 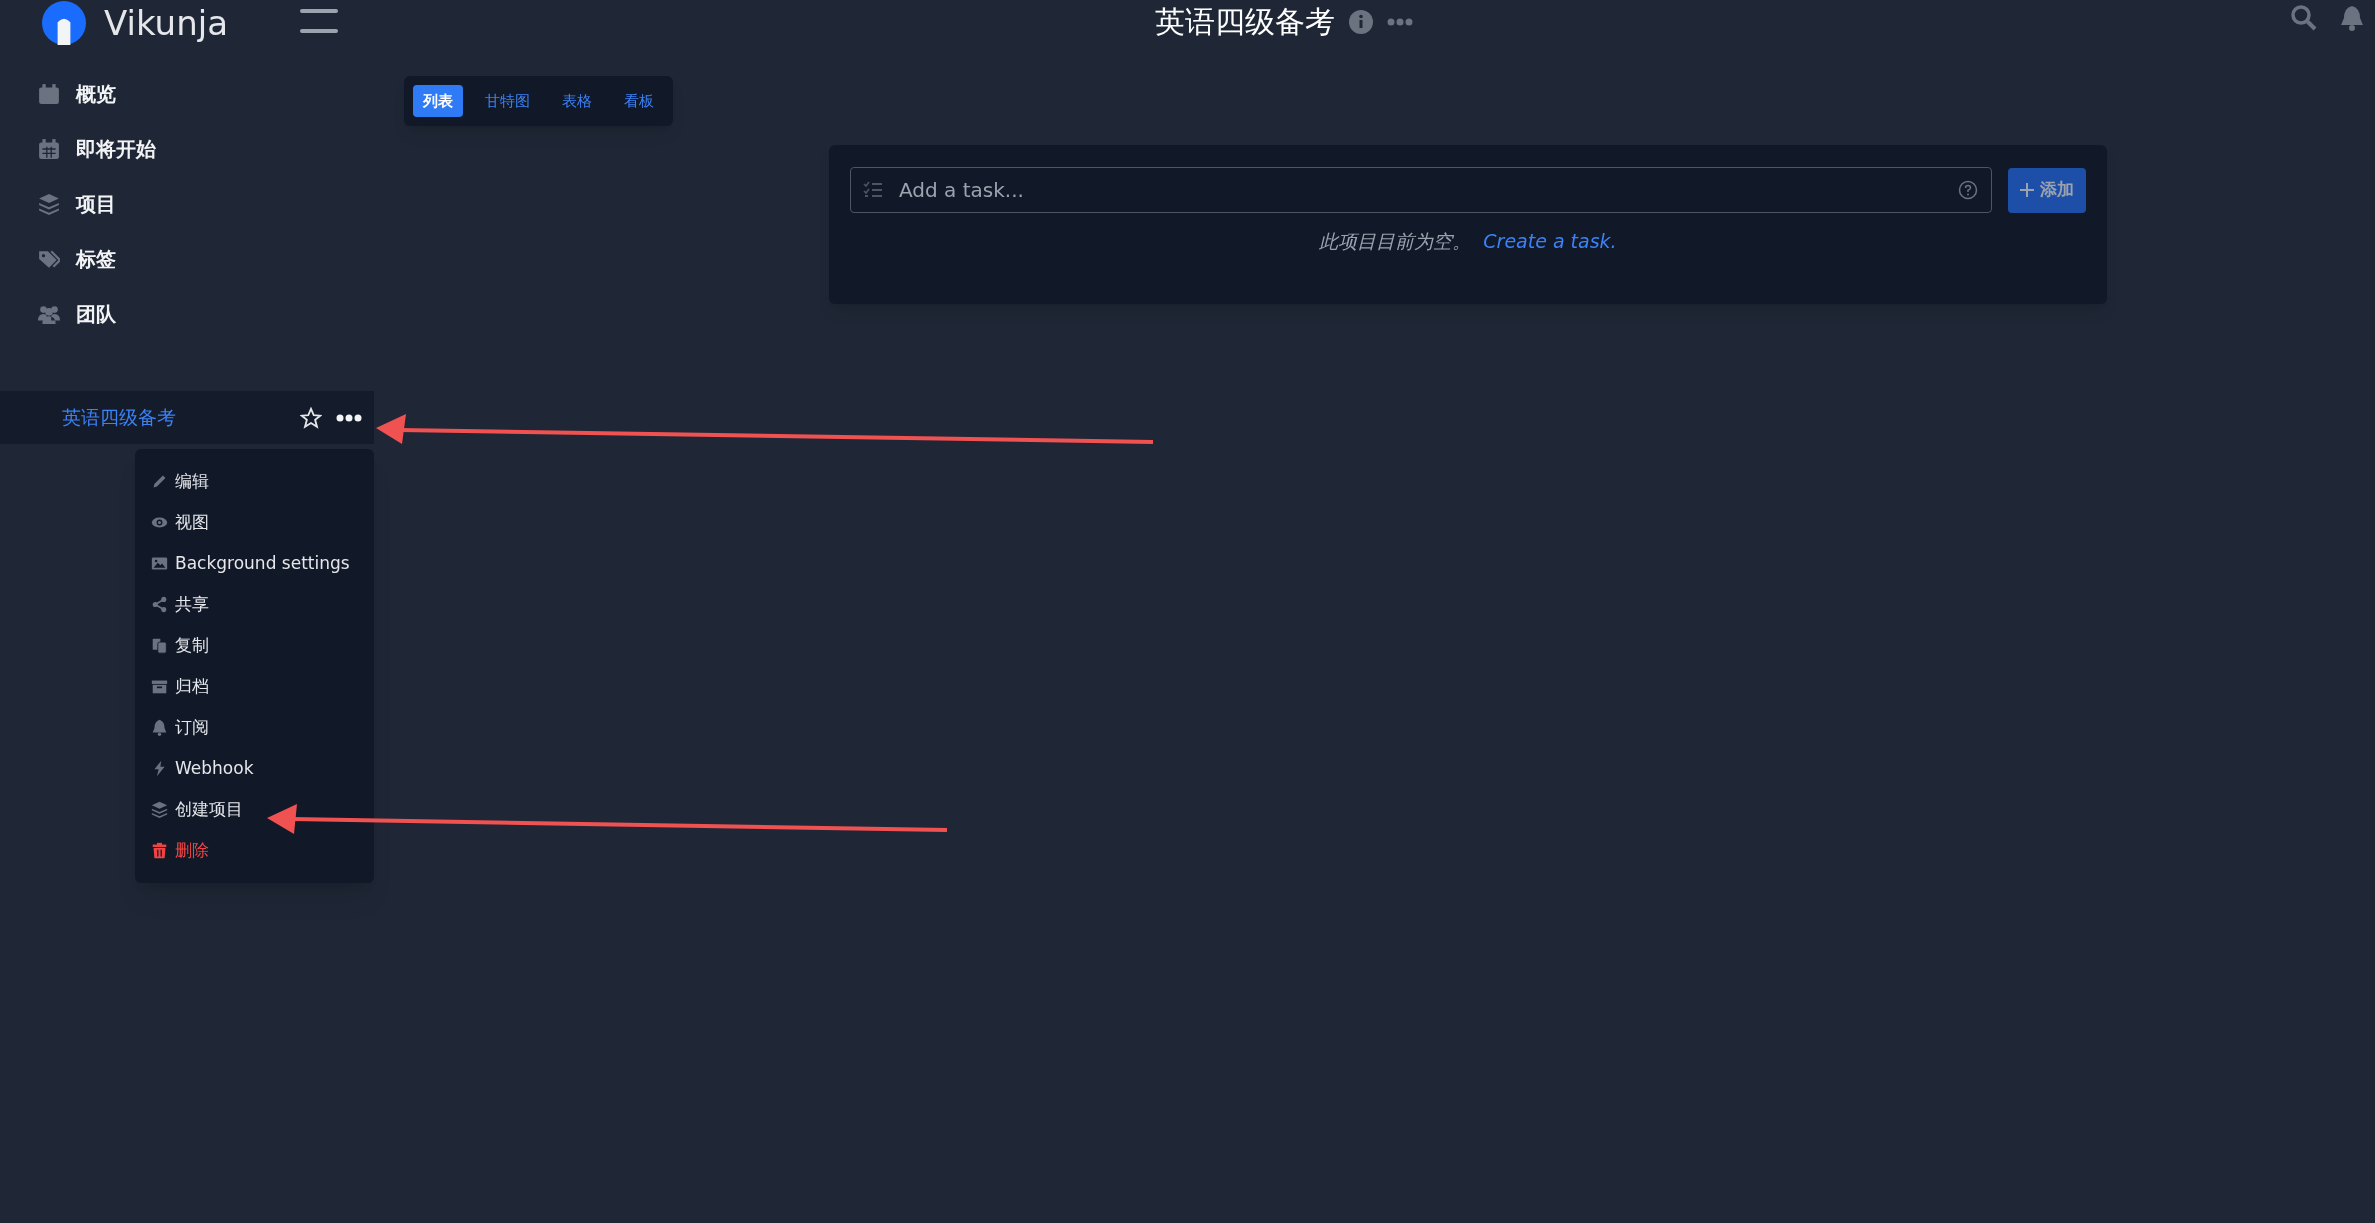 I want to click on eye-icon, so click(x=159, y=522).